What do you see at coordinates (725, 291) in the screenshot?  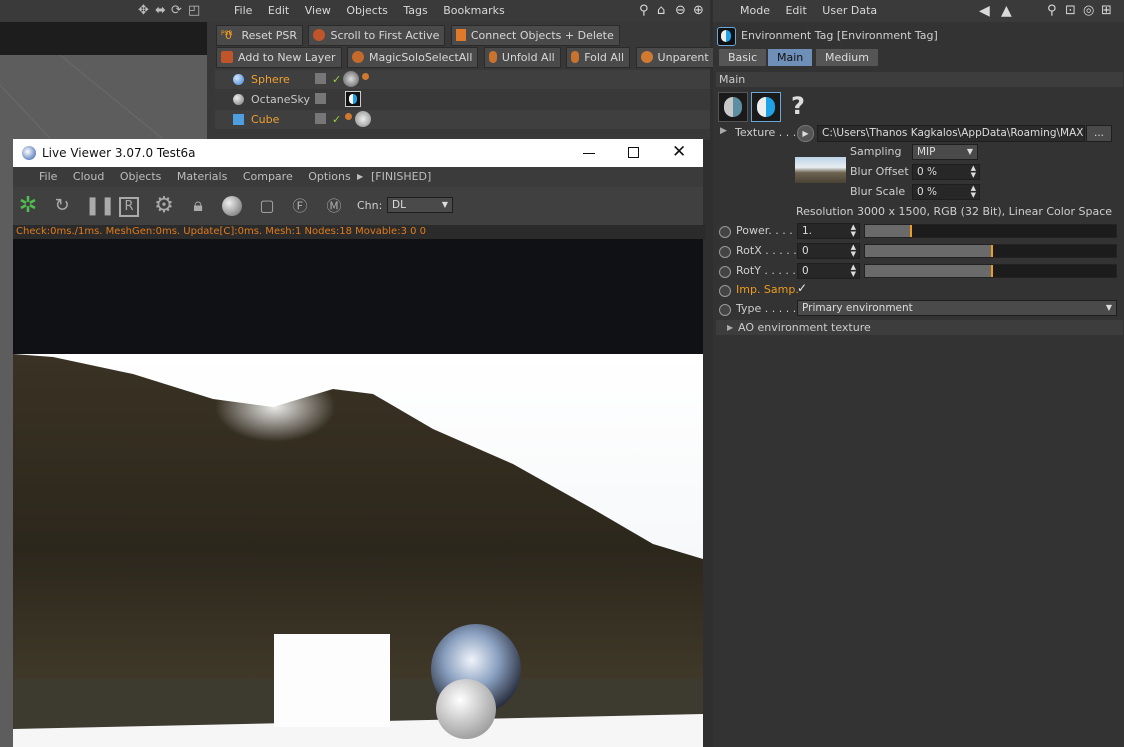 I see `imp-samp-animate-radio` at bounding box center [725, 291].